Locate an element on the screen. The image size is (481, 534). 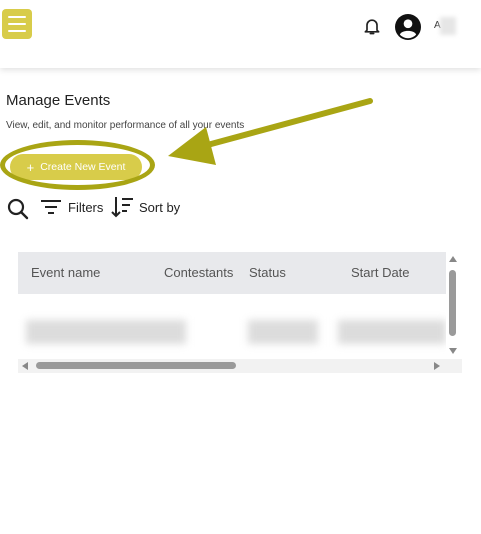
vertical-scroll-thumb is located at coordinates (452, 303).